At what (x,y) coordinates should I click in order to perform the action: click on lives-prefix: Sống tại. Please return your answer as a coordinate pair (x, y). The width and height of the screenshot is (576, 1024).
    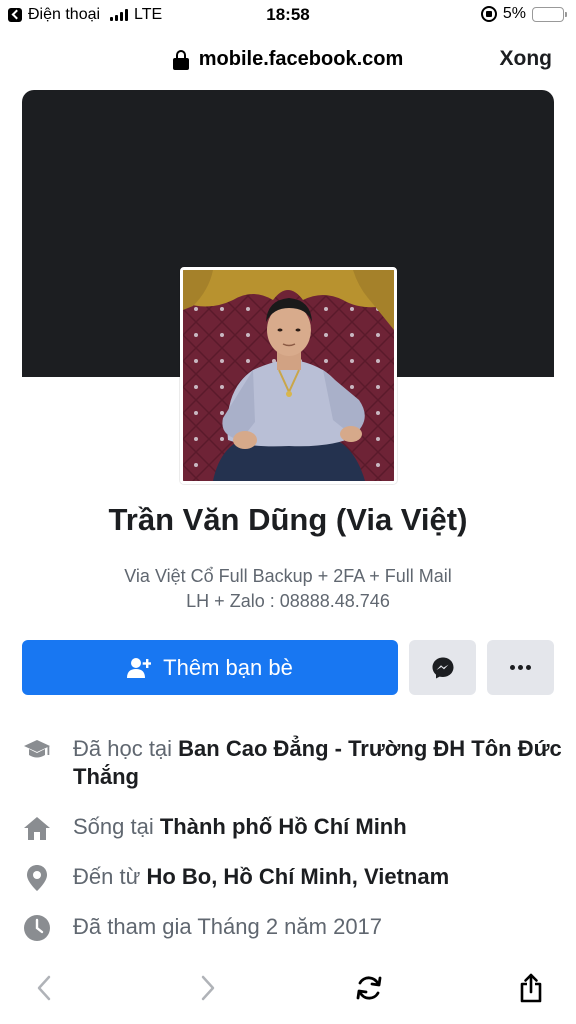
    Looking at the image, I should click on (116, 826).